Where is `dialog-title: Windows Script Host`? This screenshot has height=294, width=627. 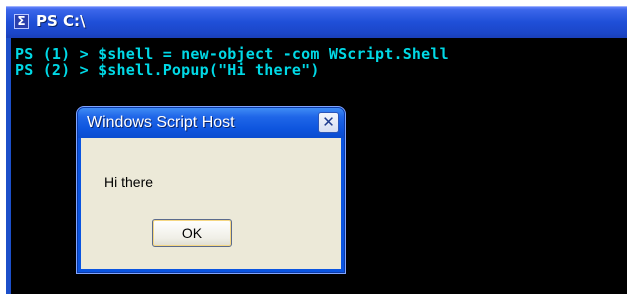 dialog-title: Windows Script Host is located at coordinates (161, 122).